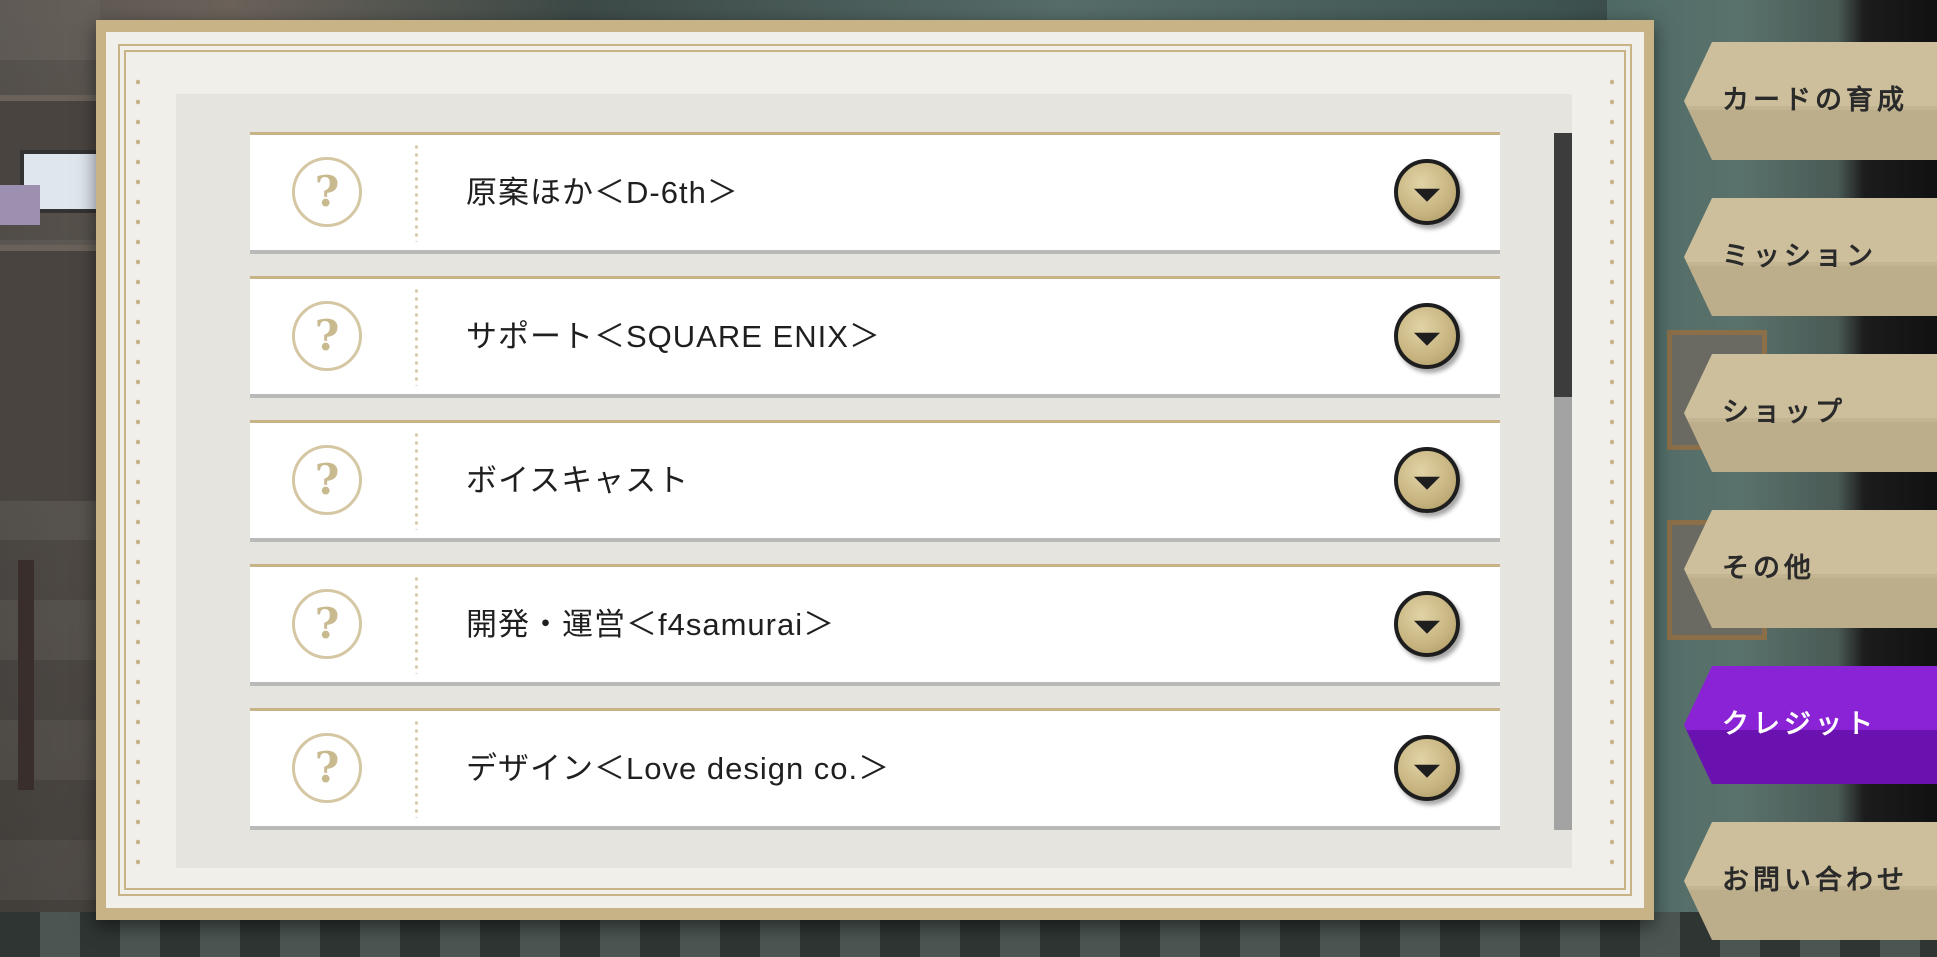 Image resolution: width=1937 pixels, height=957 pixels. Describe the element at coordinates (1784, 412) in the screenshot. I see `tab-label: ショップ` at that location.